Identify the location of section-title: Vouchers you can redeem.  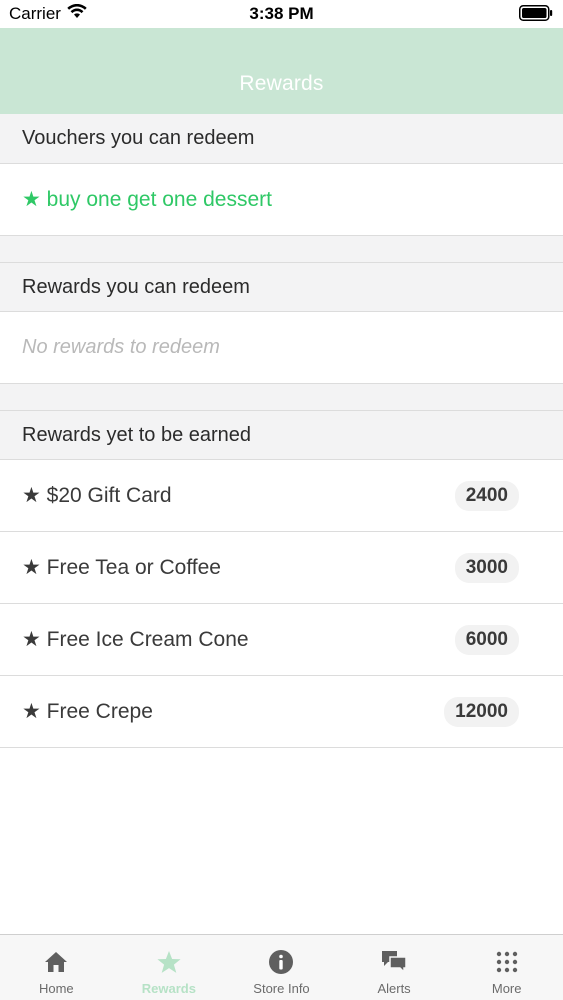
(138, 138).